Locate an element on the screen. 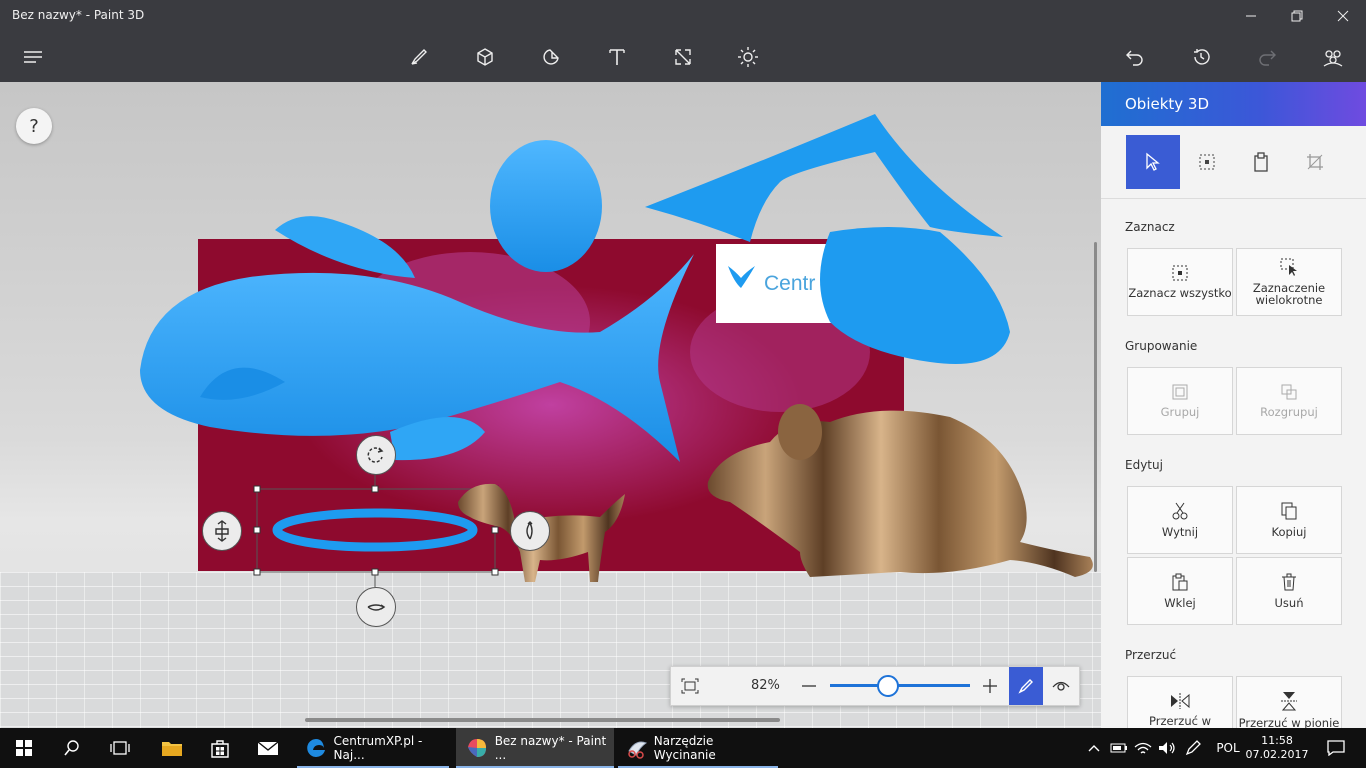  tool-canvas is located at coordinates (683, 57).